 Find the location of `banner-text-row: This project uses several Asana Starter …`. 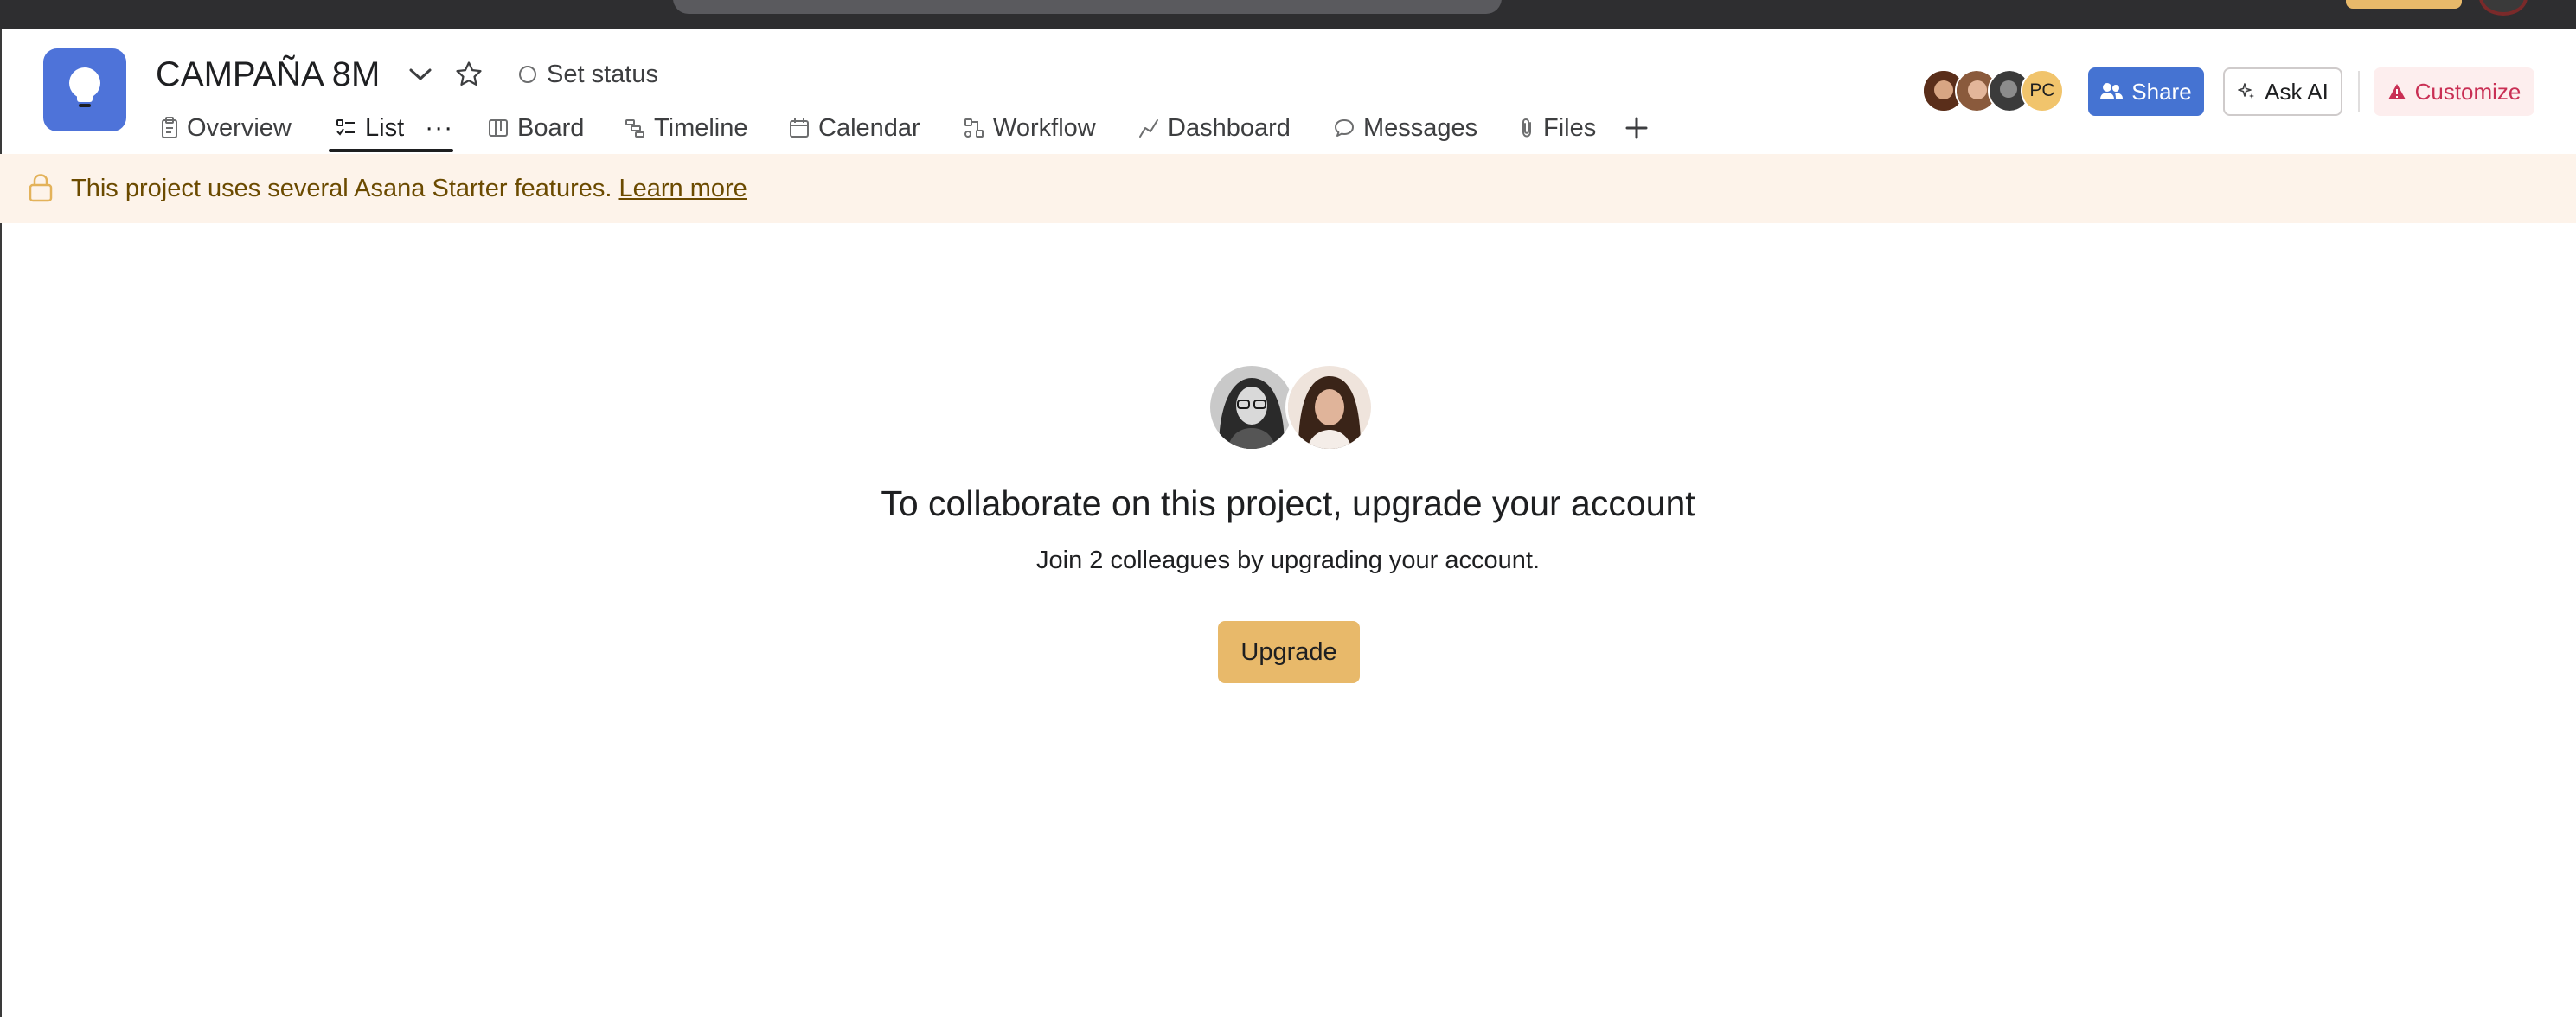

banner-text-row: This project uses several Asana Starter … is located at coordinates (409, 188).